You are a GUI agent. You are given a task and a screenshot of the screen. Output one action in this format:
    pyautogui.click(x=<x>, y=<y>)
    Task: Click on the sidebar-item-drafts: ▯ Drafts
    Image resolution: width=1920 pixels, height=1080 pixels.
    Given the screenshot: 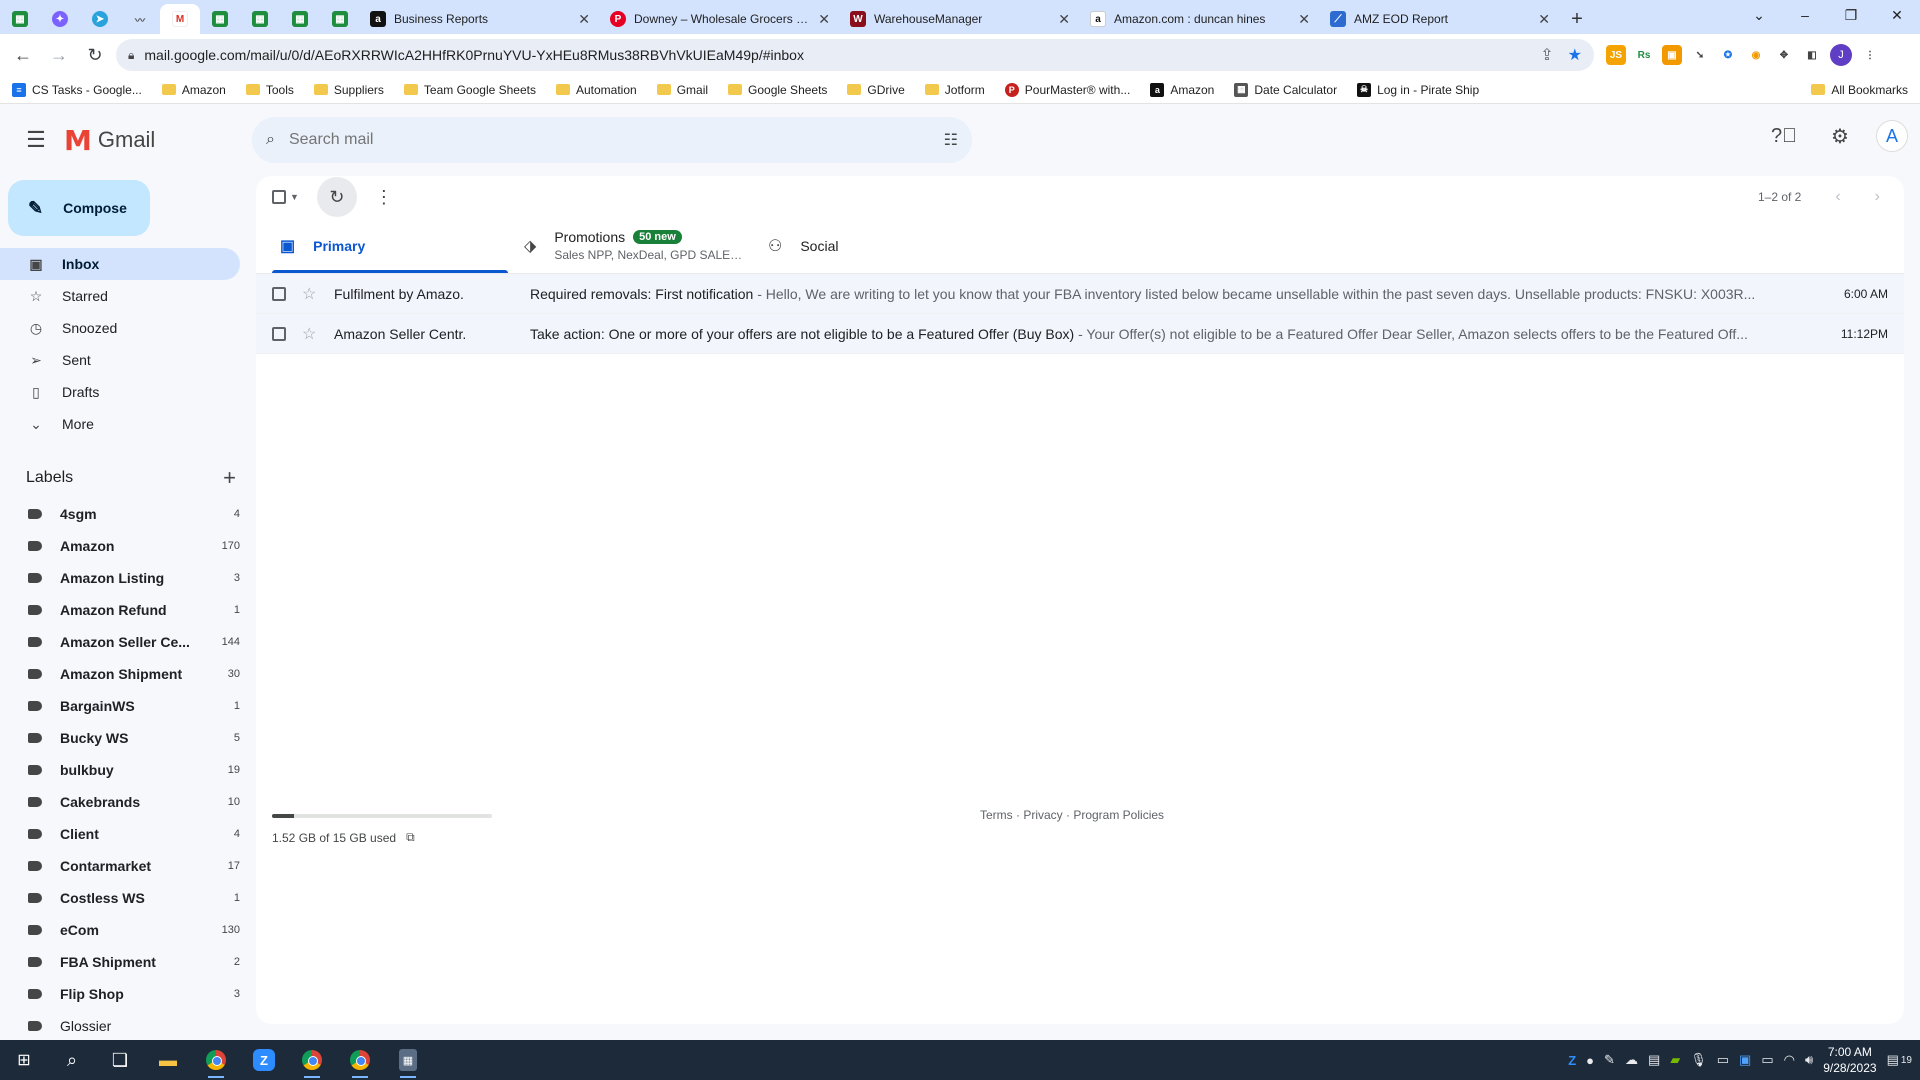 What is the action you would take?
    pyautogui.click(x=120, y=392)
    